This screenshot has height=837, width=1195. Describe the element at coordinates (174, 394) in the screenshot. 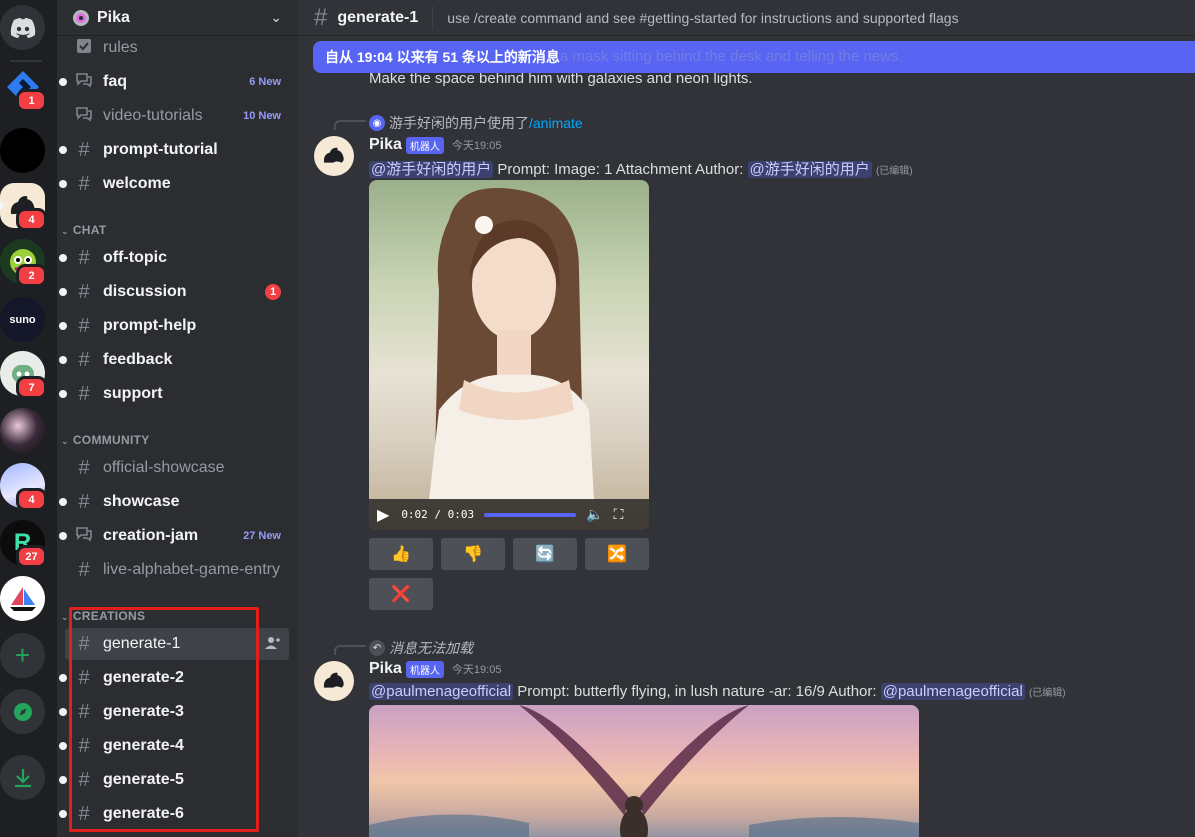

I see `channel-support: # support` at that location.